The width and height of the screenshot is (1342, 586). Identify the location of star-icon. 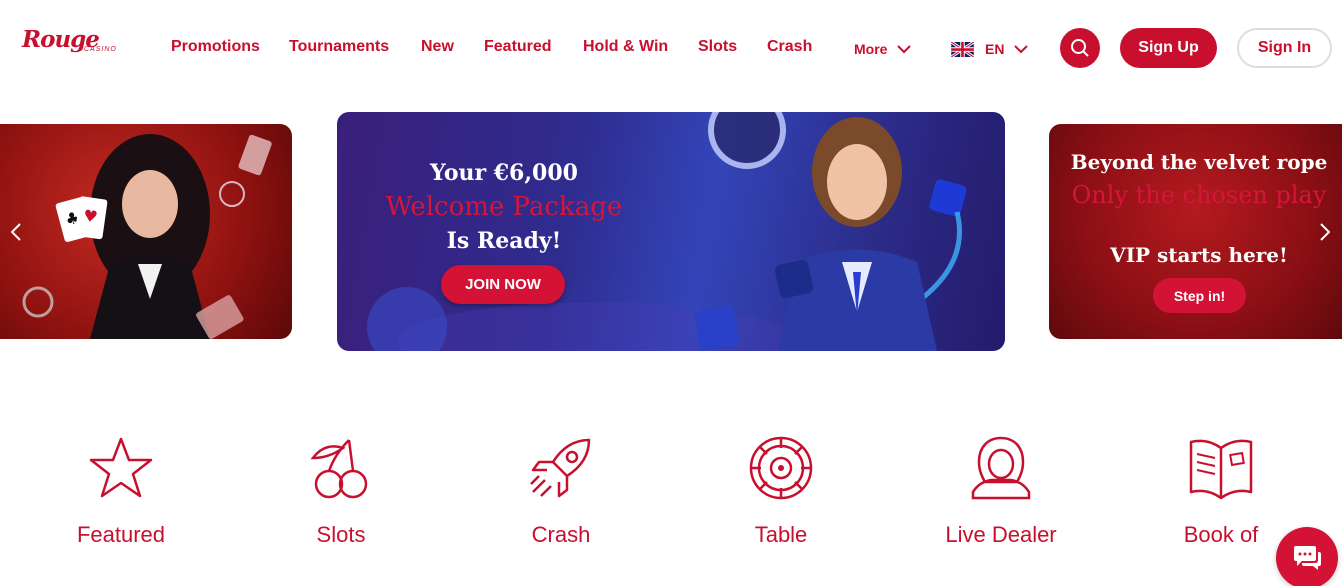
(121, 467).